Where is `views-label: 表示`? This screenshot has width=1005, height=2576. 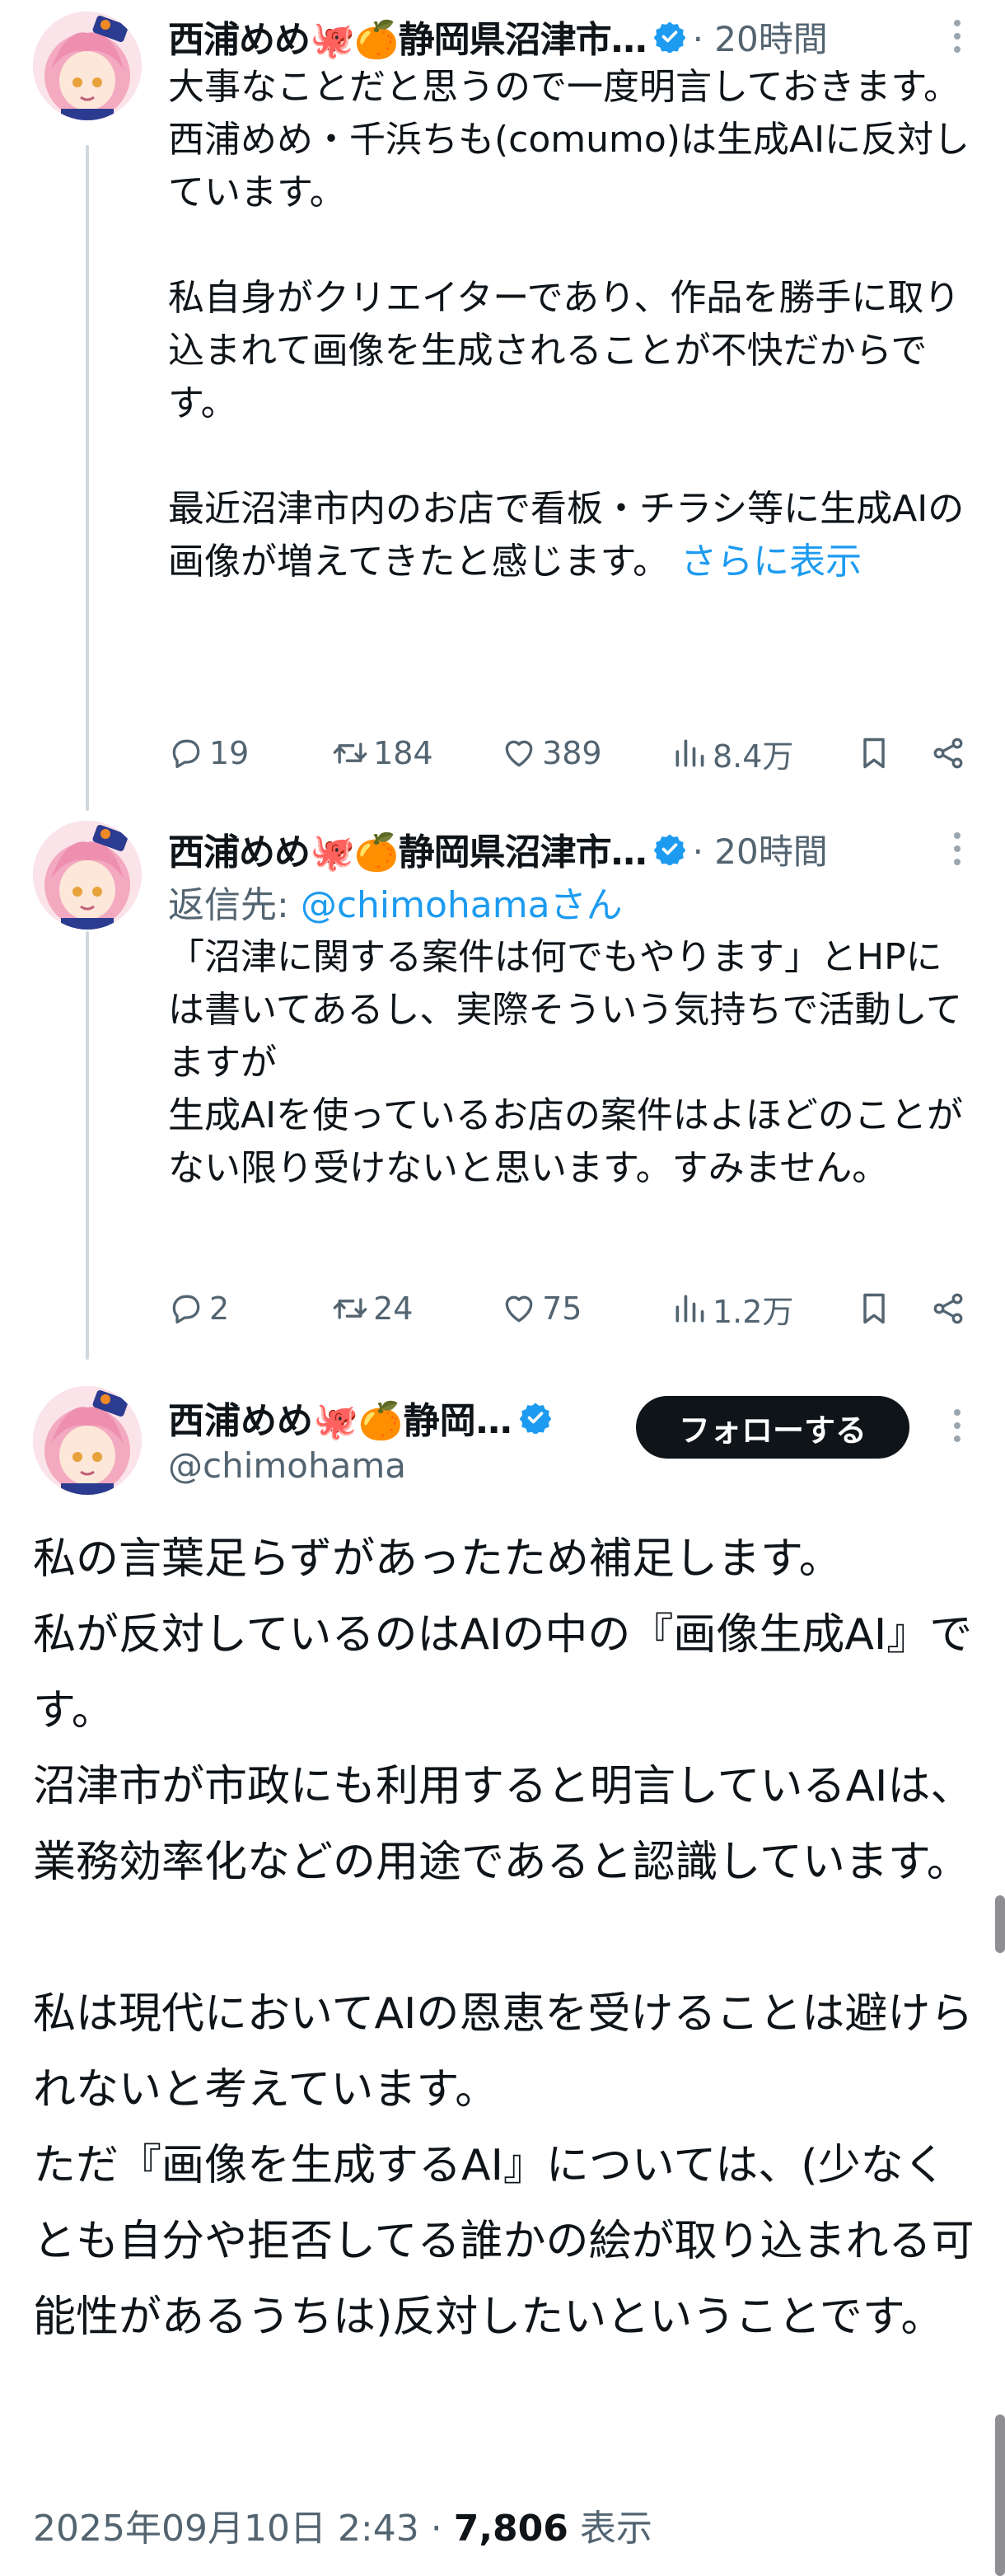
views-label: 表示 is located at coordinates (610, 2529).